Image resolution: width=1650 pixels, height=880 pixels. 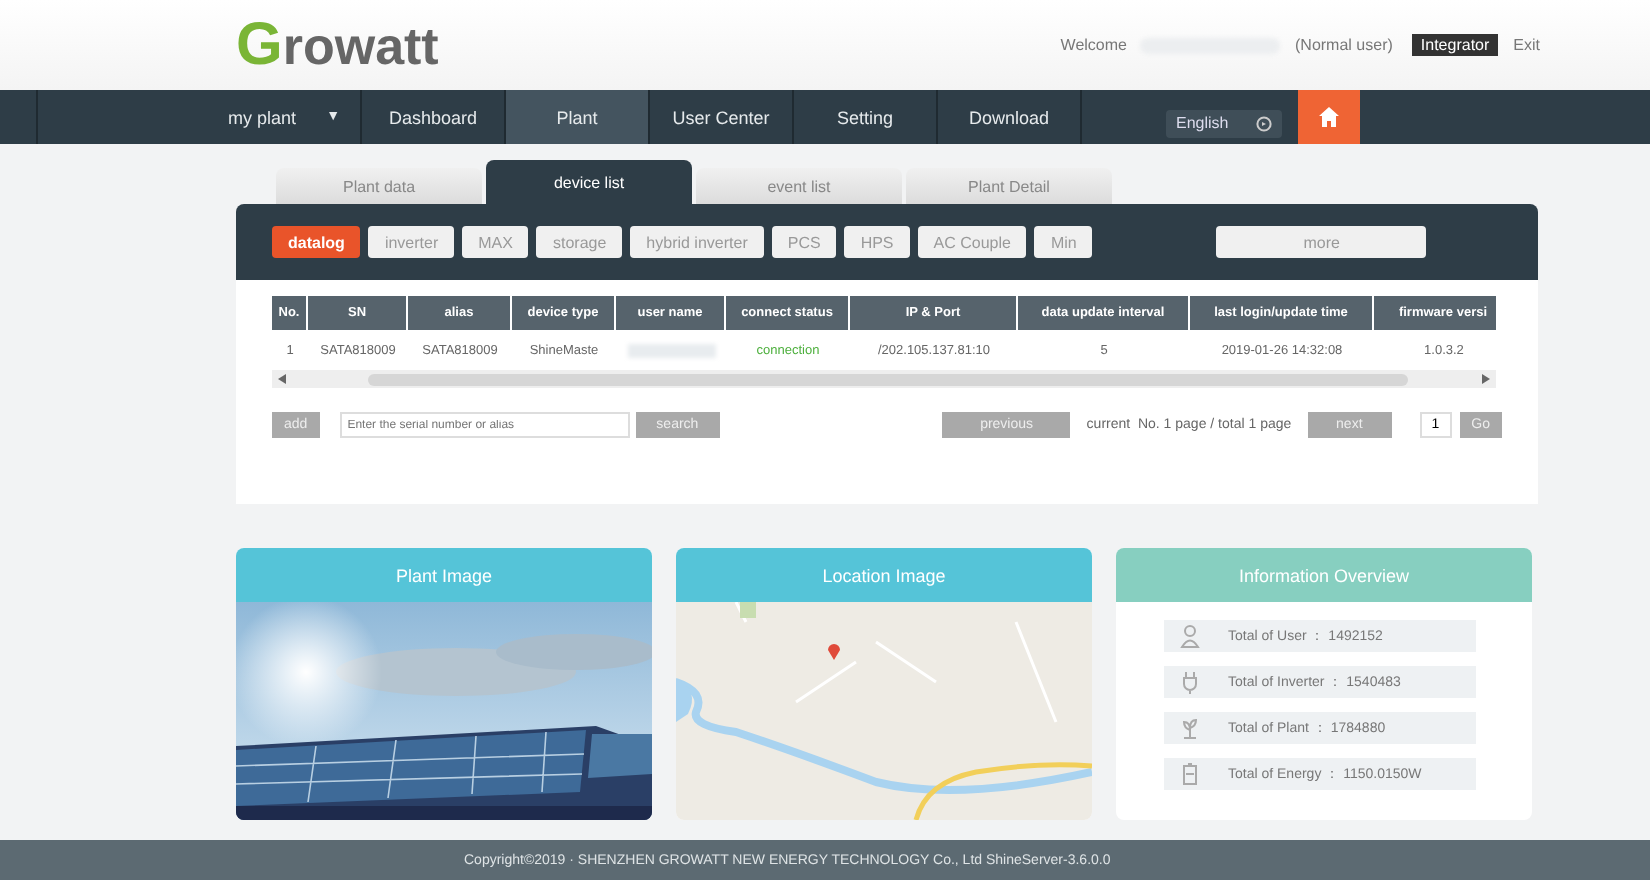 What do you see at coordinates (576, 117) in the screenshot?
I see `nav-item: Plant` at bounding box center [576, 117].